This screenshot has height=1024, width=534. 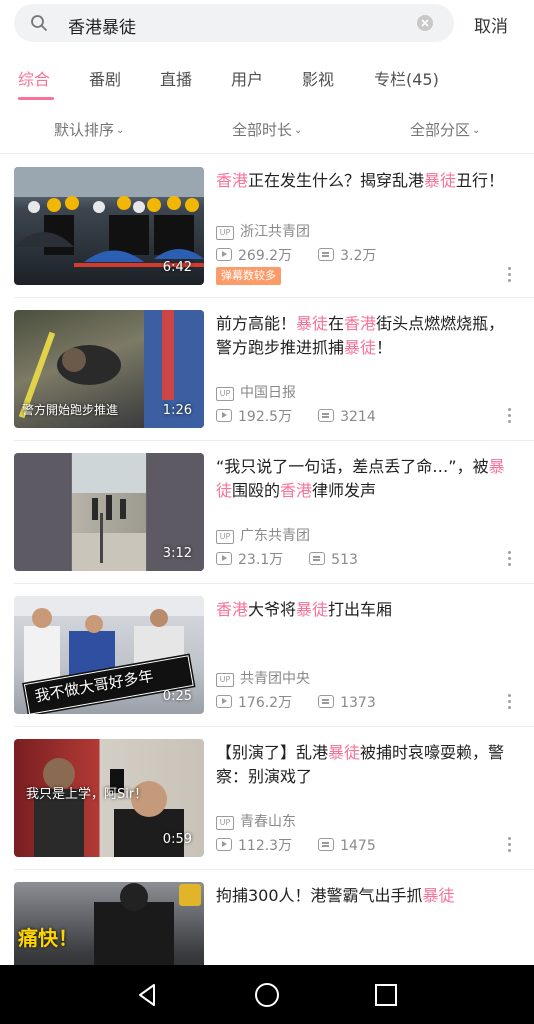 What do you see at coordinates (491, 24) in the screenshot?
I see `cancel-button: 取消` at bounding box center [491, 24].